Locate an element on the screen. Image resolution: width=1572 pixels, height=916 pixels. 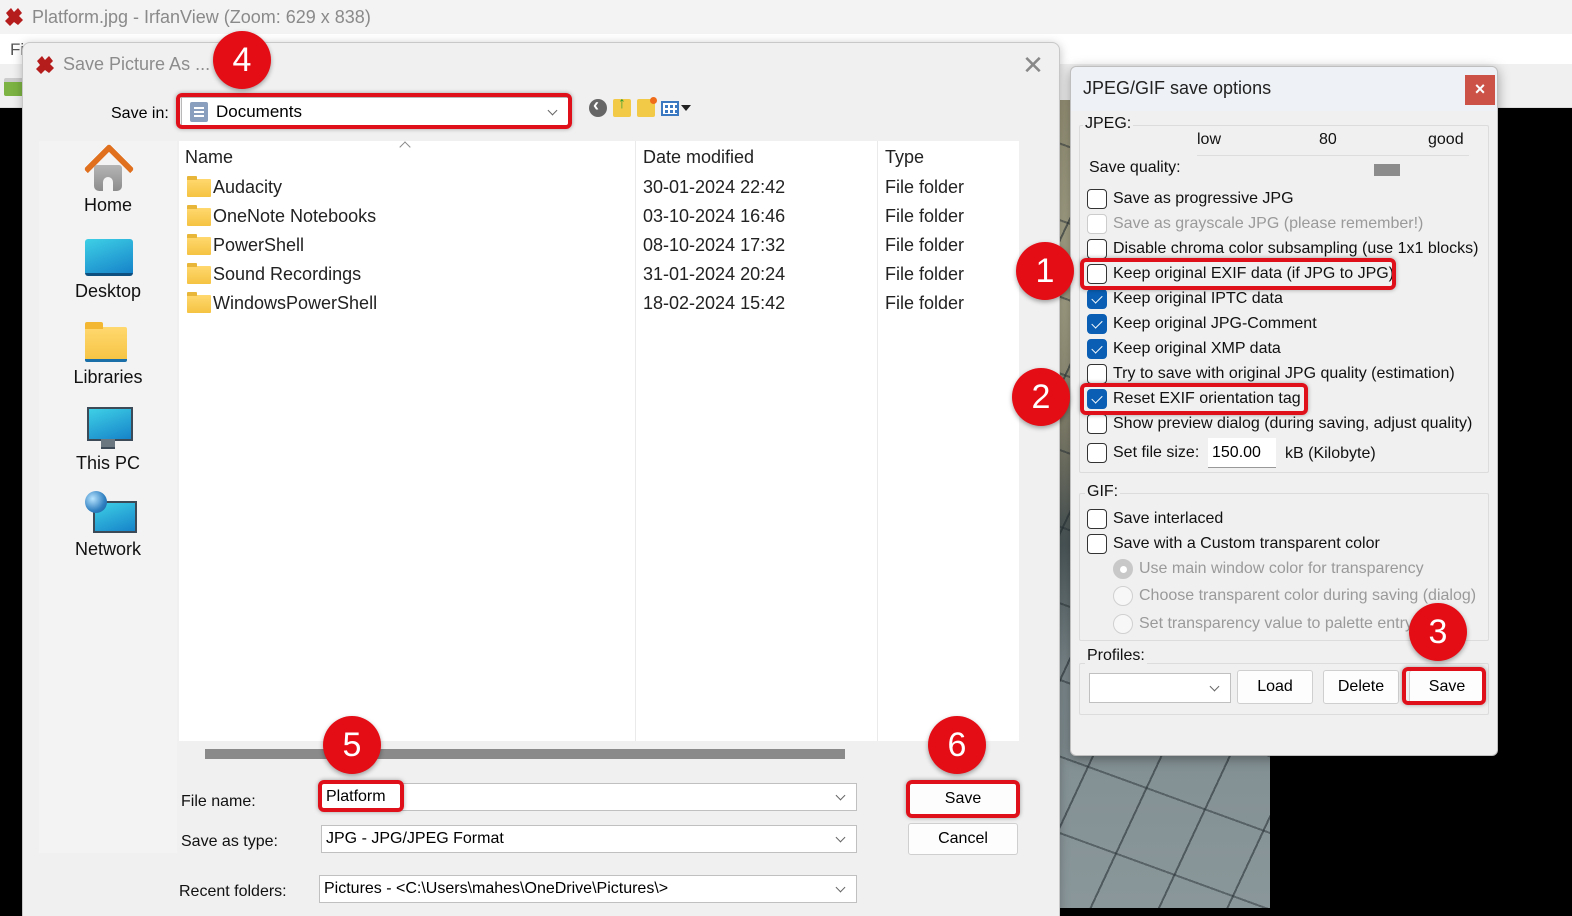
place-this-pc: This PC is located at coordinates (108, 439).